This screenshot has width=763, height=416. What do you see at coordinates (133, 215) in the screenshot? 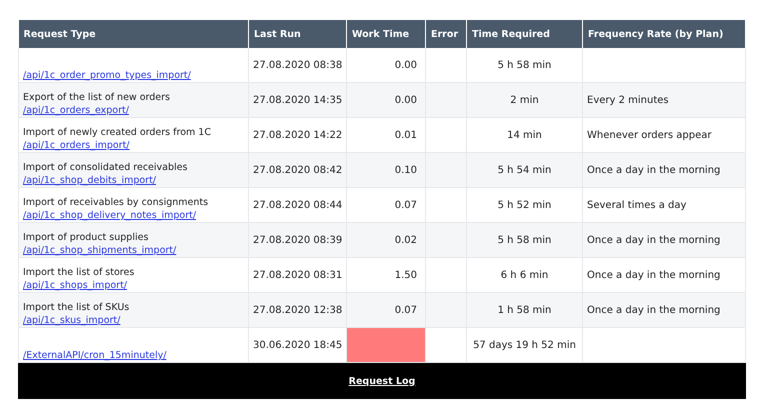
I see `endpoint-link: /api/1c_shop_delivery_notes_import/` at bounding box center [133, 215].